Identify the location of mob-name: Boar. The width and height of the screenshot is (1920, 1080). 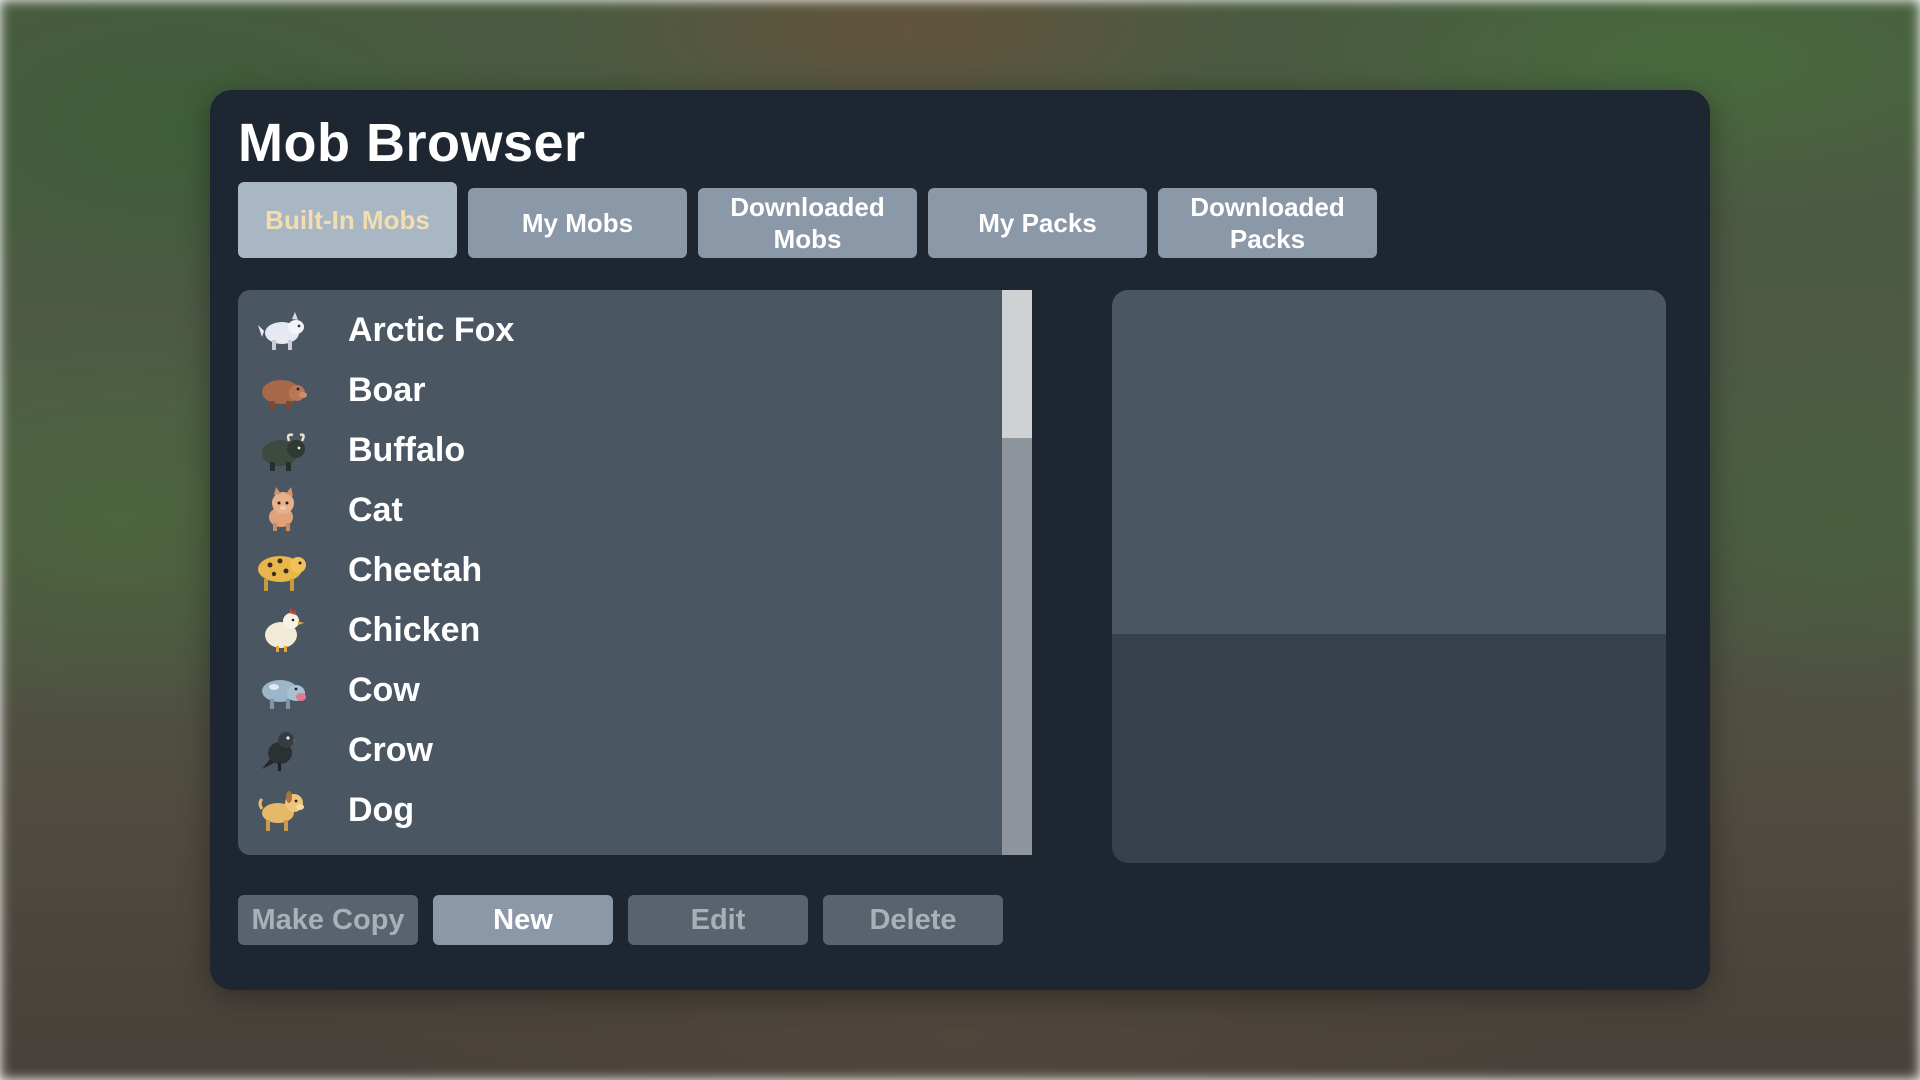
(387, 389).